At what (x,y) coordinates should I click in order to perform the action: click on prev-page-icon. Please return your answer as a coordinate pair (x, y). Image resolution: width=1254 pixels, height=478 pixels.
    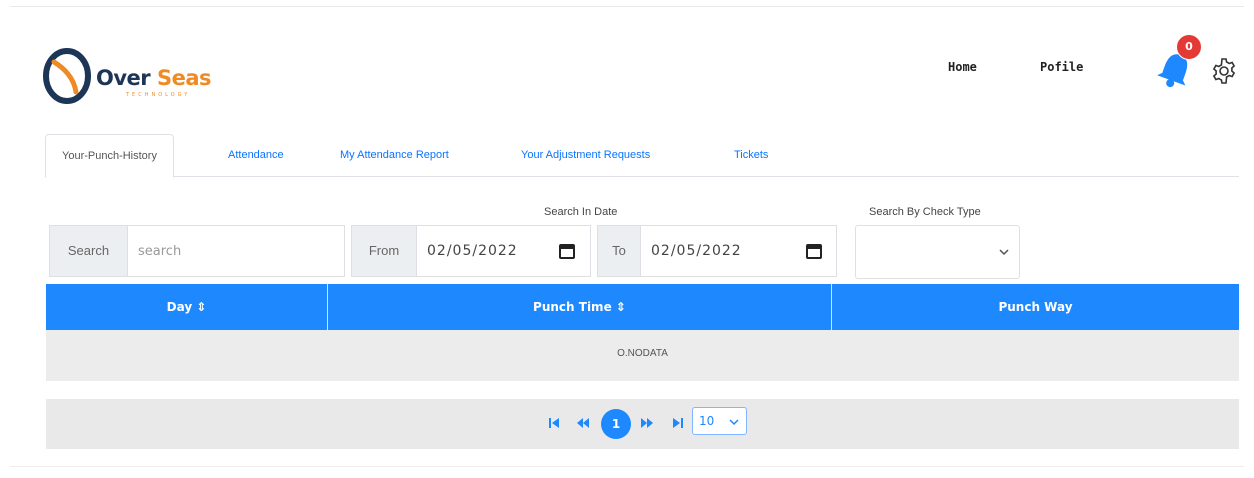
    Looking at the image, I should click on (583, 423).